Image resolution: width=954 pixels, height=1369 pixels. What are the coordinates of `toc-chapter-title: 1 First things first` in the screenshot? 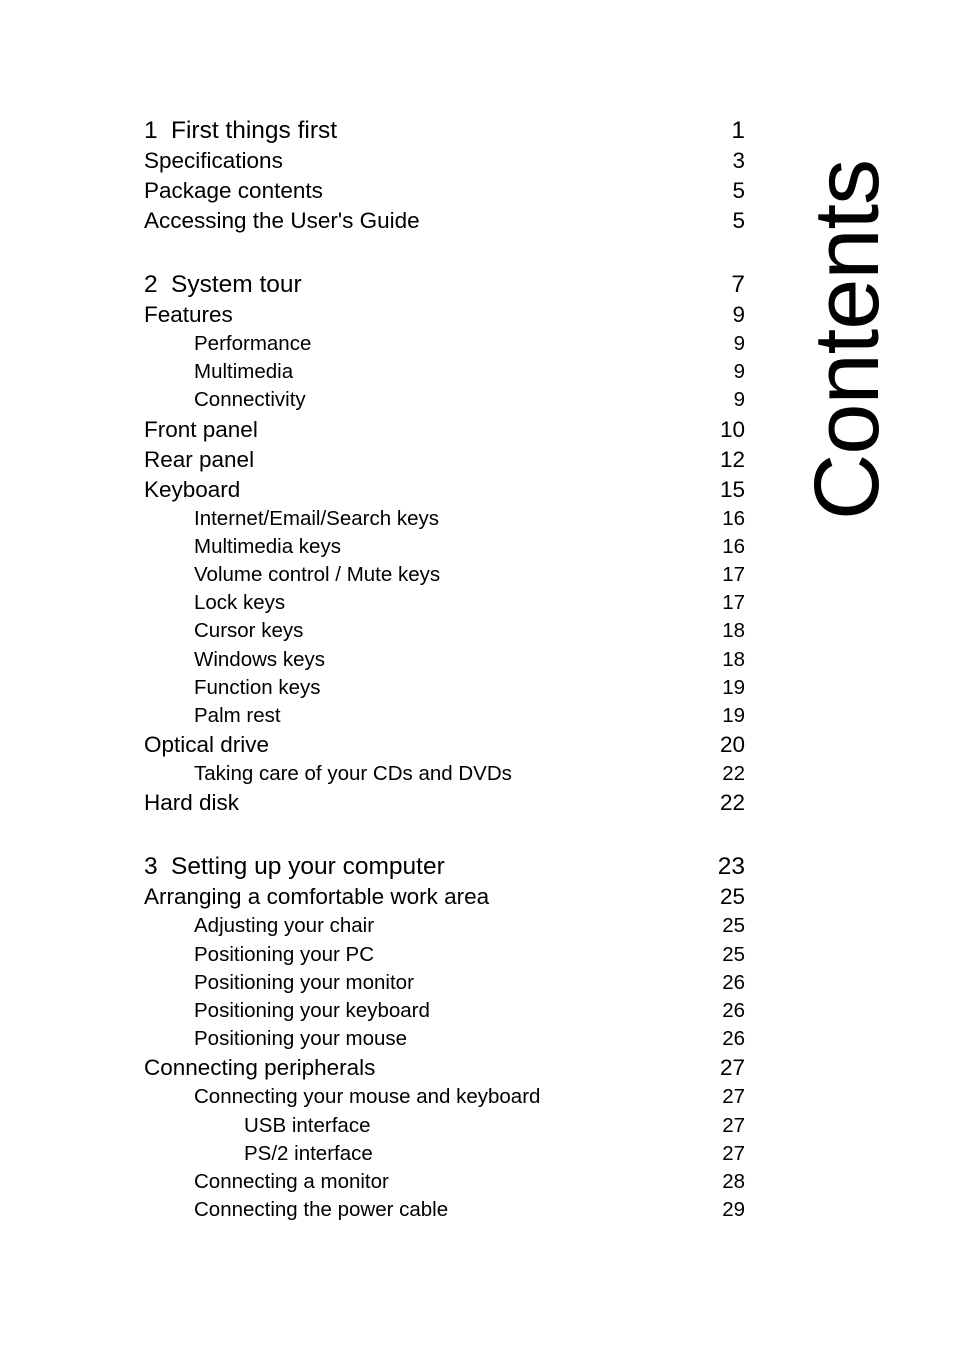 It's located at (427, 131).